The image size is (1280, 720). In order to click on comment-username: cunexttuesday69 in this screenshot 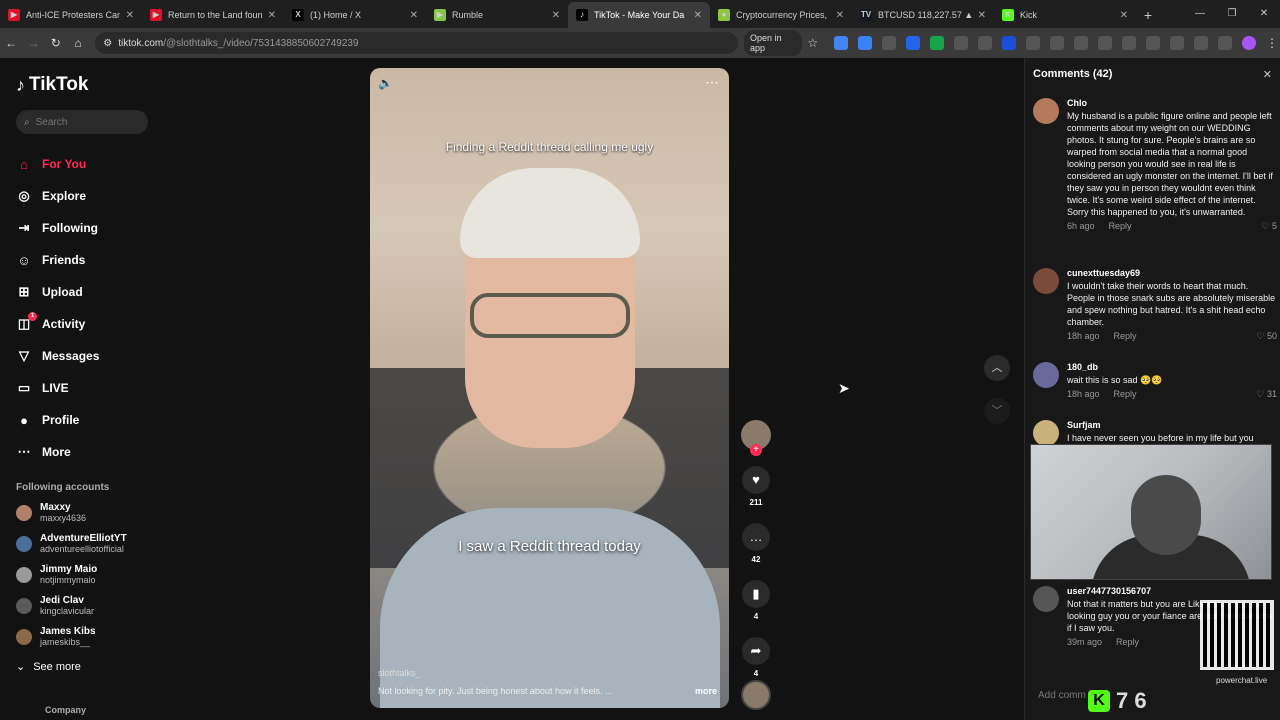, I will do `click(1172, 273)`.